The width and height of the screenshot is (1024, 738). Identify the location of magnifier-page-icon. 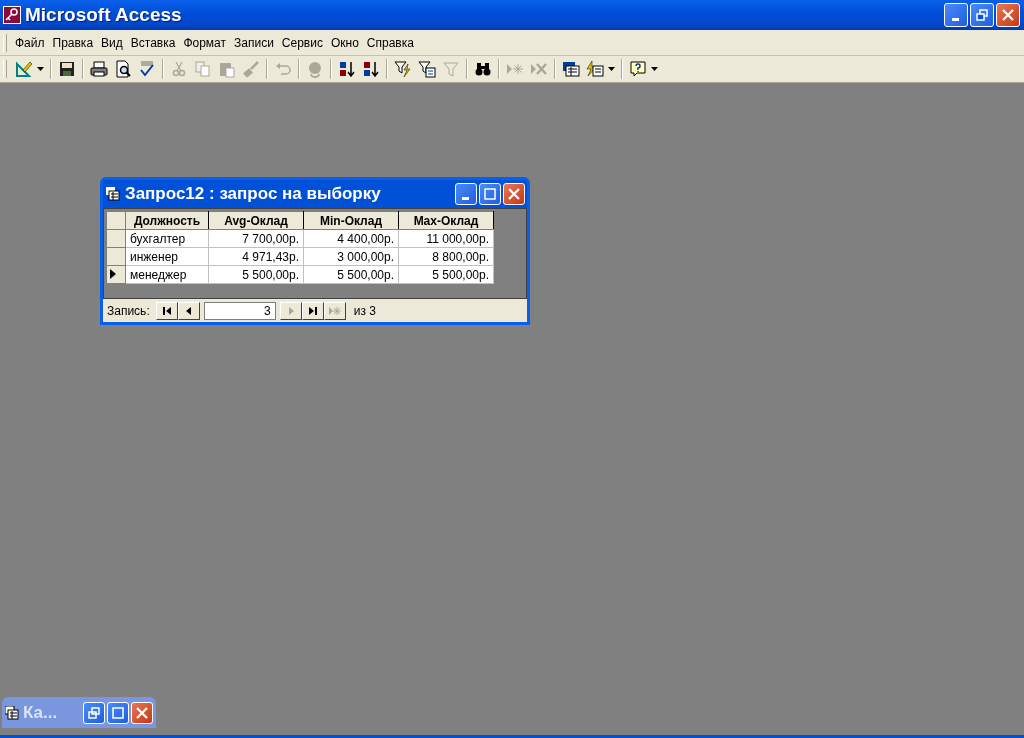
(123, 69).